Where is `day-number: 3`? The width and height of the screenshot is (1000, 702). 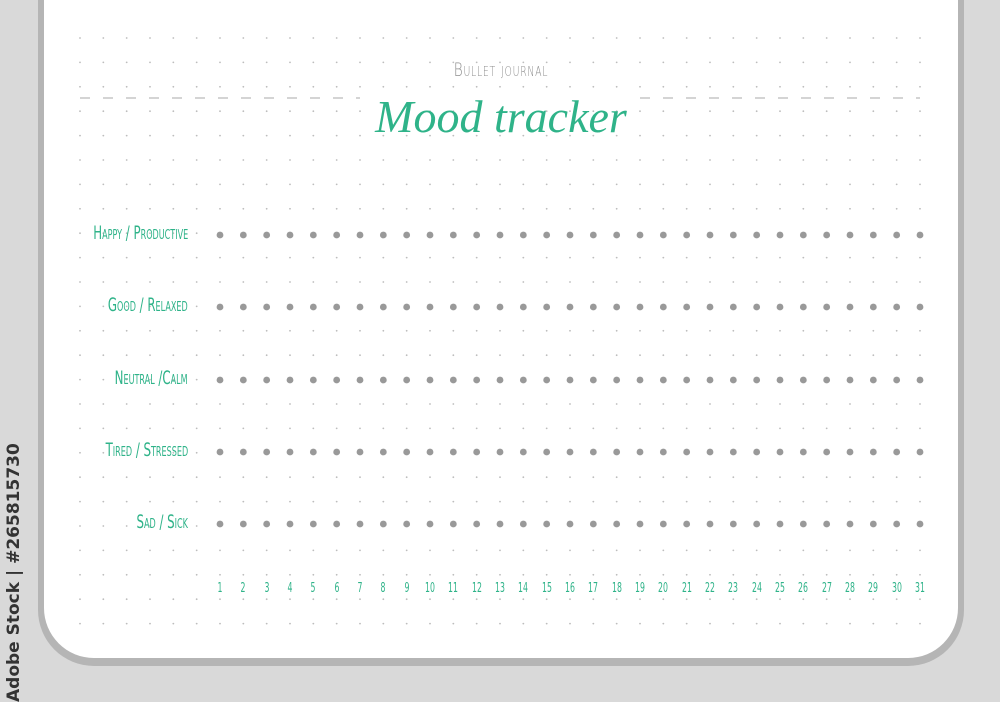
day-number: 3 is located at coordinates (267, 588).